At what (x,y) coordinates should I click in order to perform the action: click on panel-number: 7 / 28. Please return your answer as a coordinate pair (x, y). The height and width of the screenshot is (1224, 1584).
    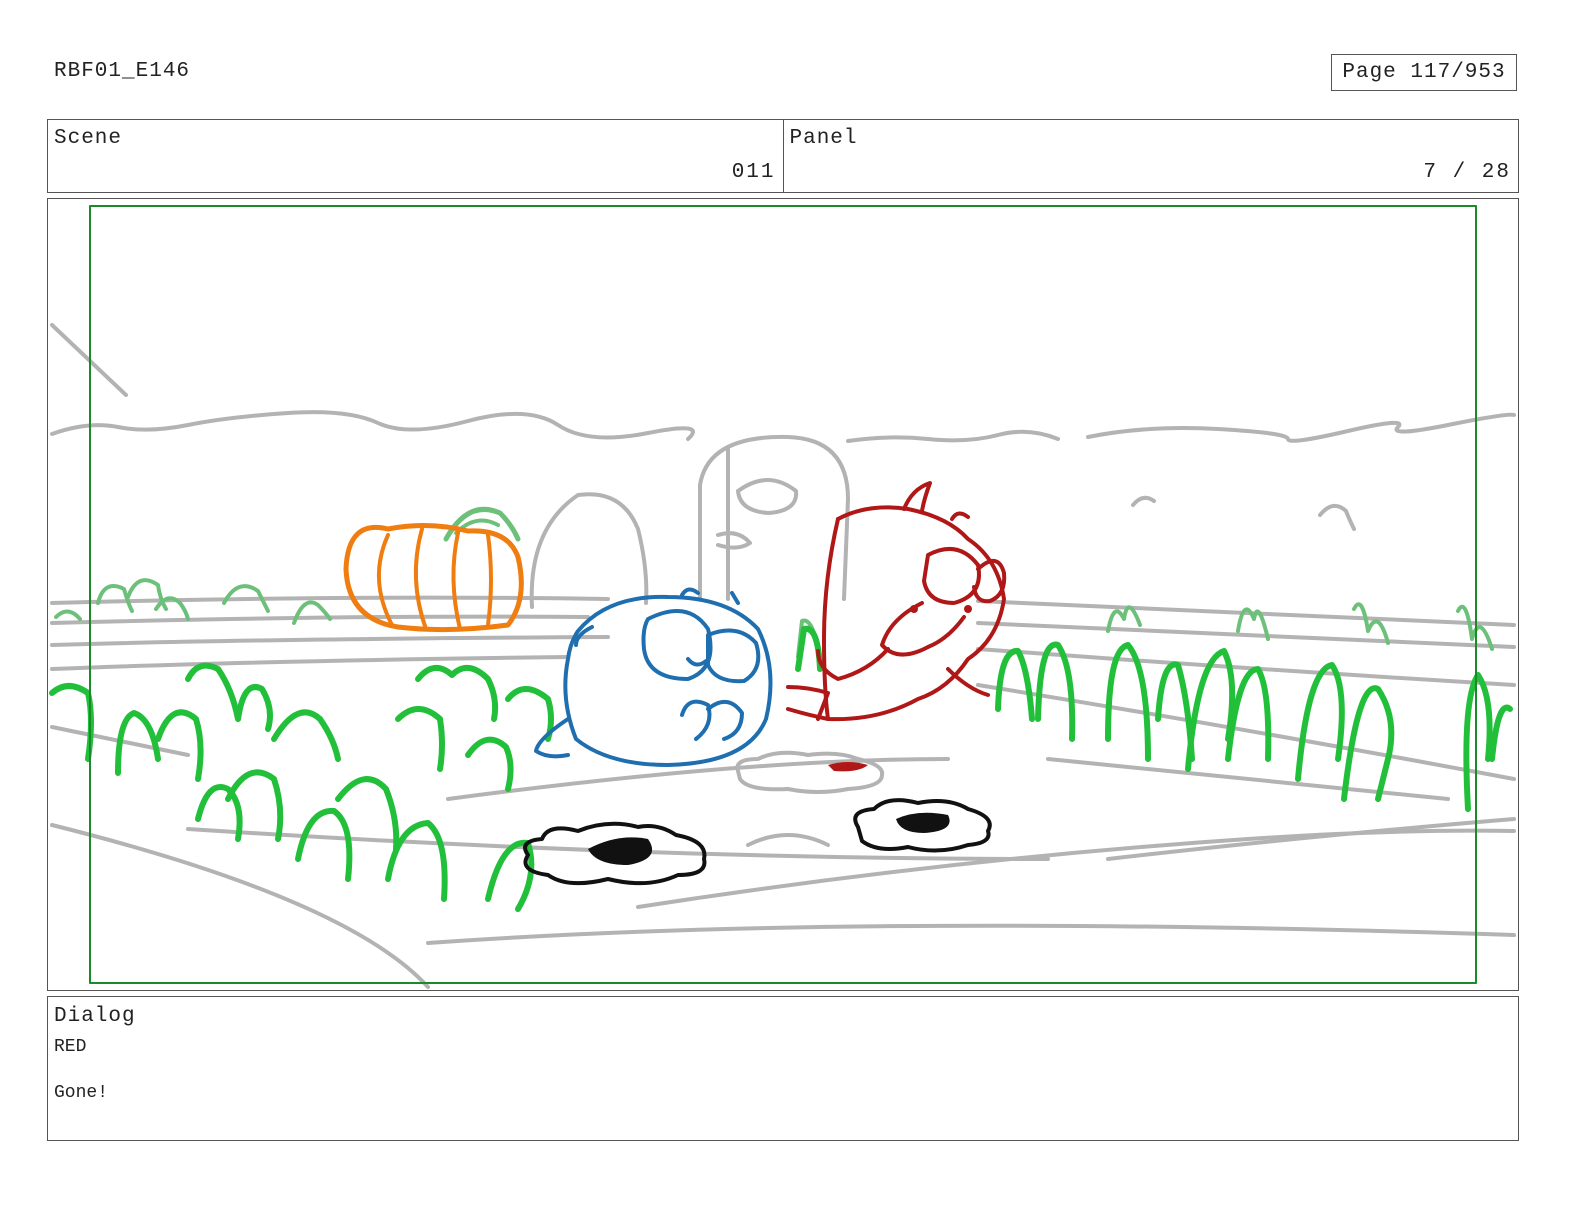
    Looking at the image, I should click on (1467, 172).